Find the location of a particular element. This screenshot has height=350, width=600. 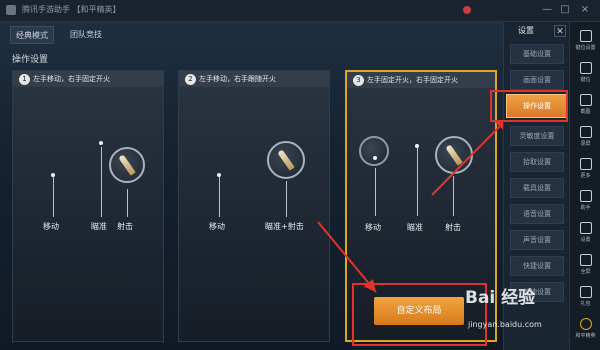

aim-fire-slider is located at coordinates (286, 199).